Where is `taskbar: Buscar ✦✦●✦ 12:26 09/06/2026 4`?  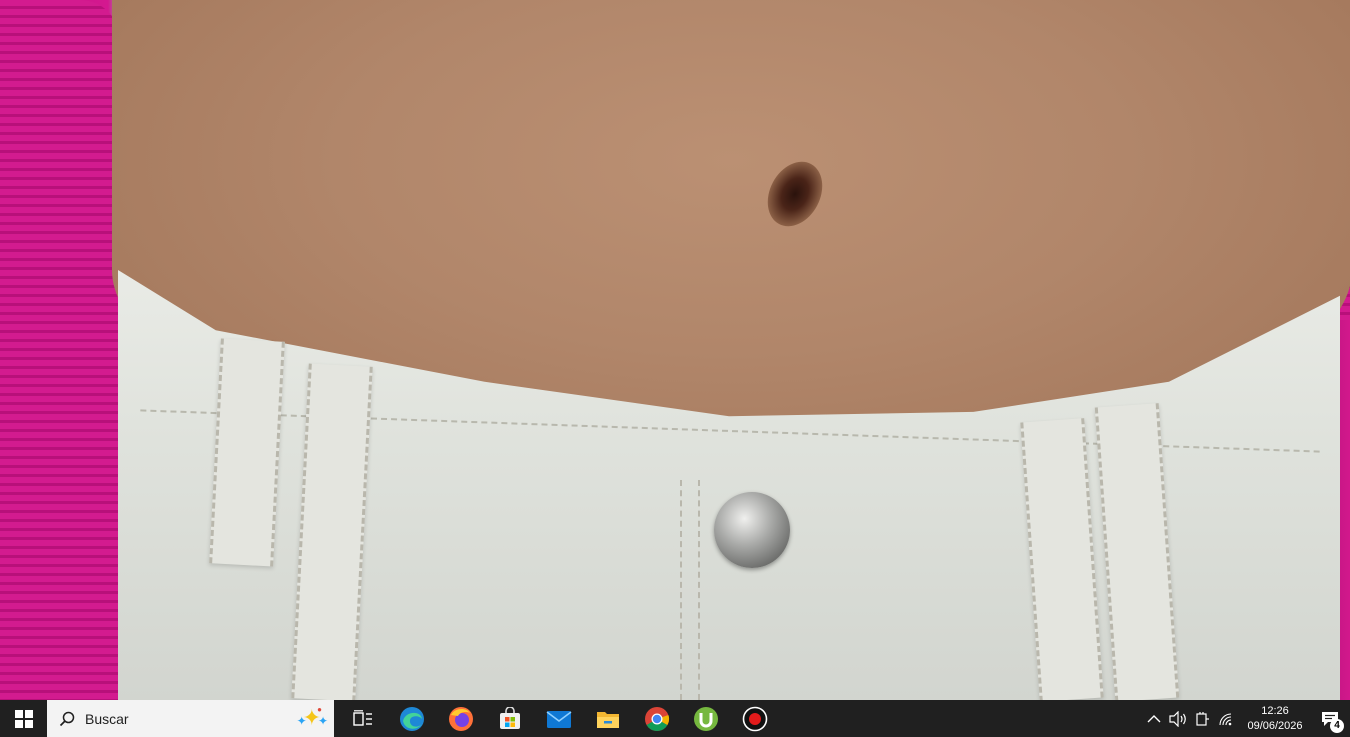
taskbar: Buscar ✦✦●✦ 12:26 09/06/2026 4 is located at coordinates (675, 718).